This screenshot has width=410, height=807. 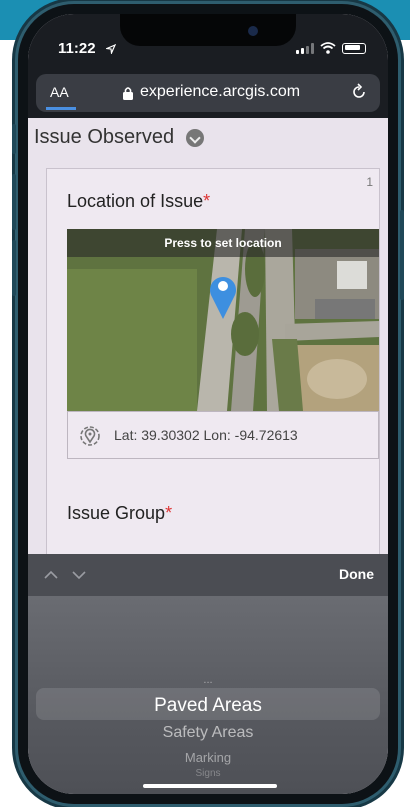 I want to click on lock-icon, so click(x=128, y=93).